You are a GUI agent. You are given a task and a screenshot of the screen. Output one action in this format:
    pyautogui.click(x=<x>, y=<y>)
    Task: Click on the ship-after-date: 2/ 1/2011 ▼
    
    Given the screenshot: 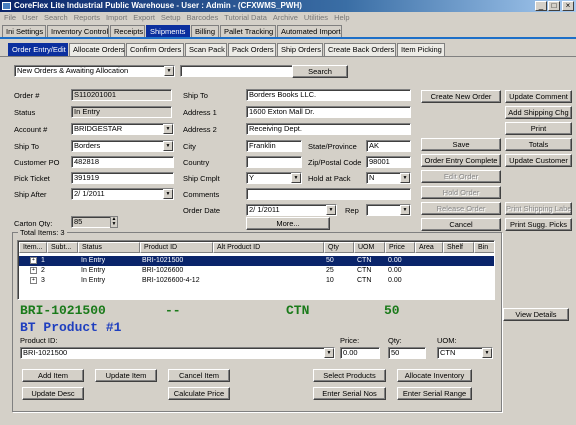 What is the action you would take?
    pyautogui.click(x=122, y=194)
    